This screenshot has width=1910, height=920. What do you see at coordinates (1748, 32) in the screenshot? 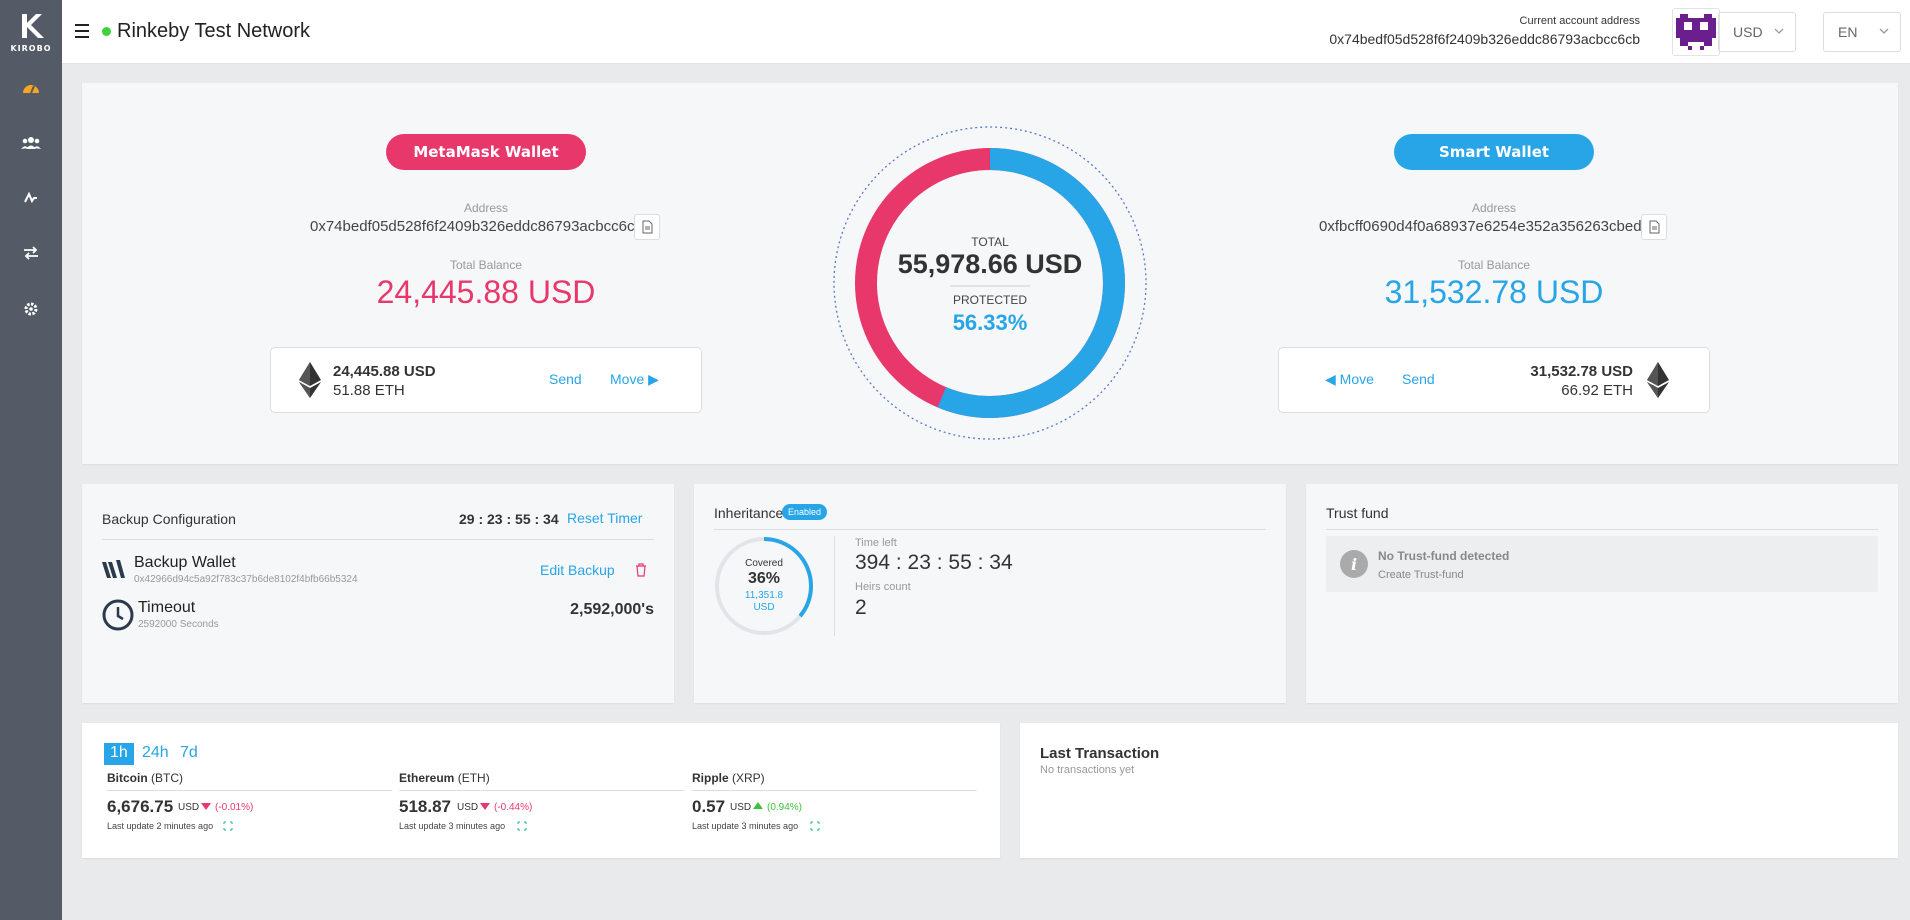
I see `currency-value: USD` at bounding box center [1748, 32].